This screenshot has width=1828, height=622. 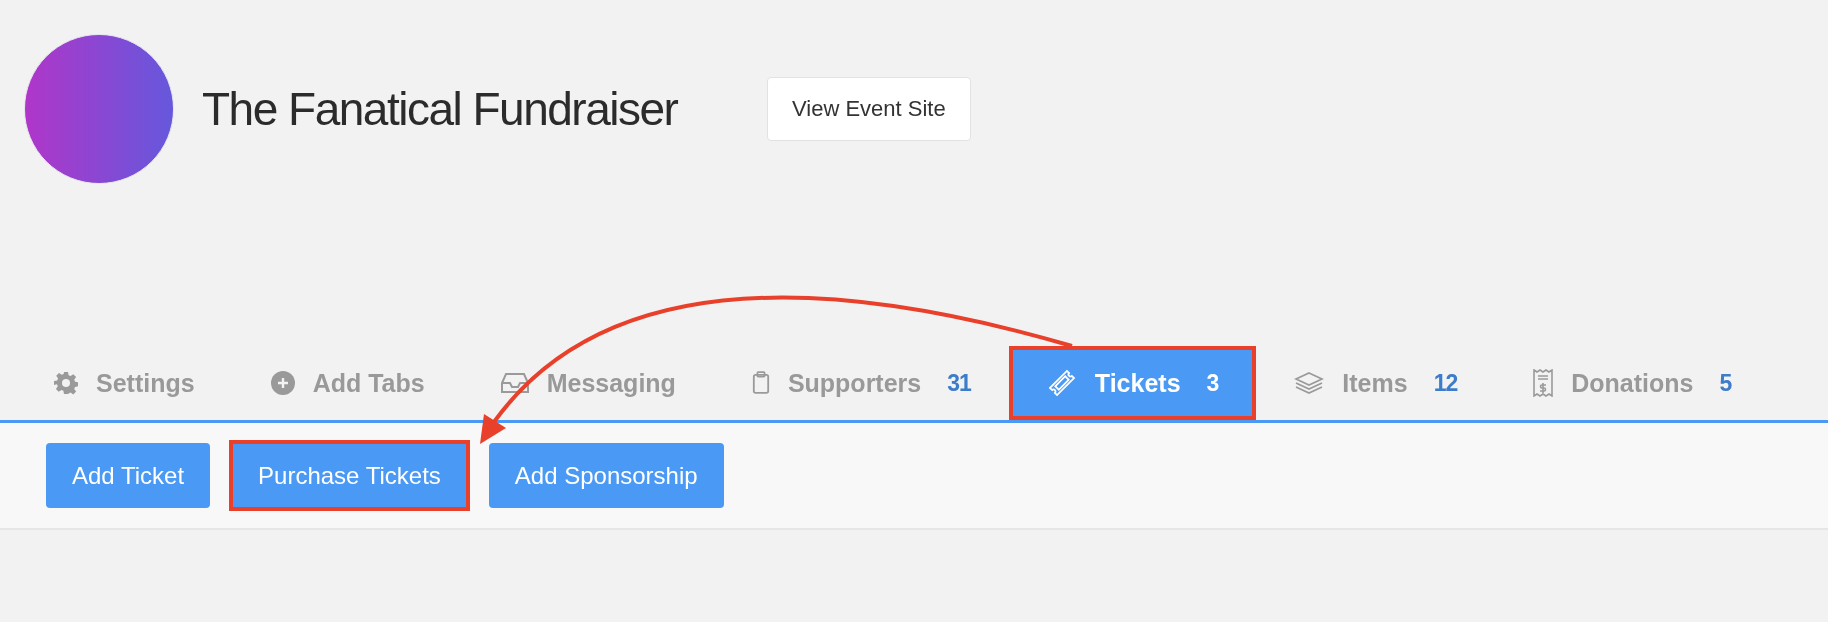 What do you see at coordinates (606, 475) in the screenshot?
I see `toolbar-button: Add Sponsorship` at bounding box center [606, 475].